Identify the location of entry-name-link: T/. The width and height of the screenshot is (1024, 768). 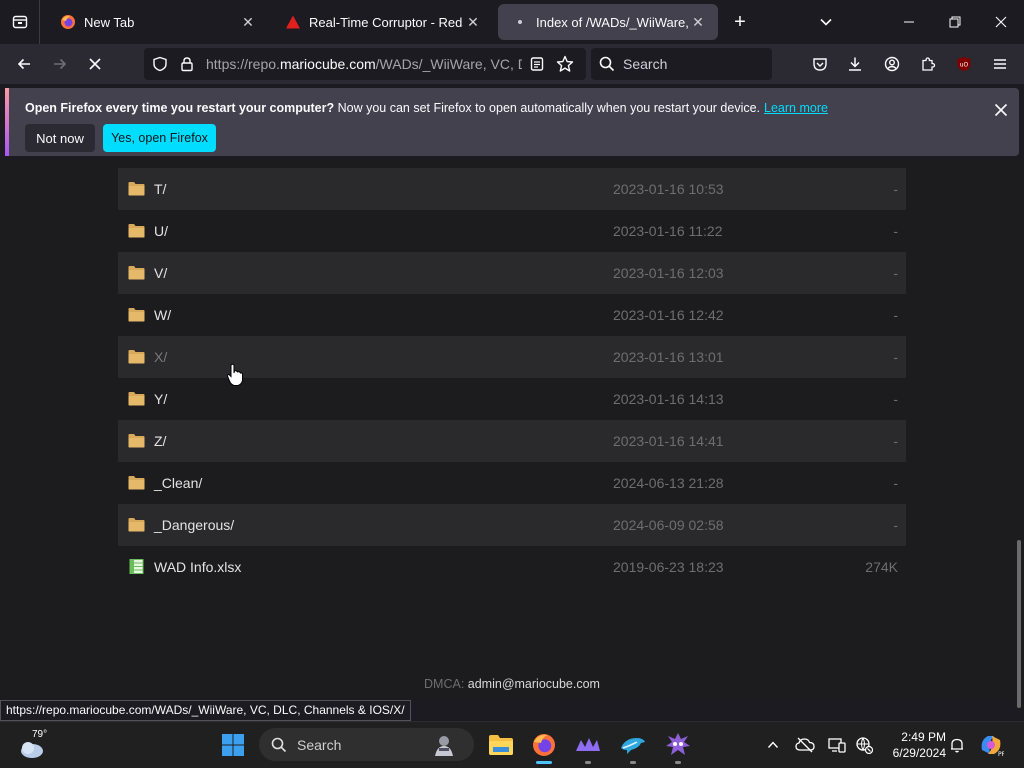
(160, 189).